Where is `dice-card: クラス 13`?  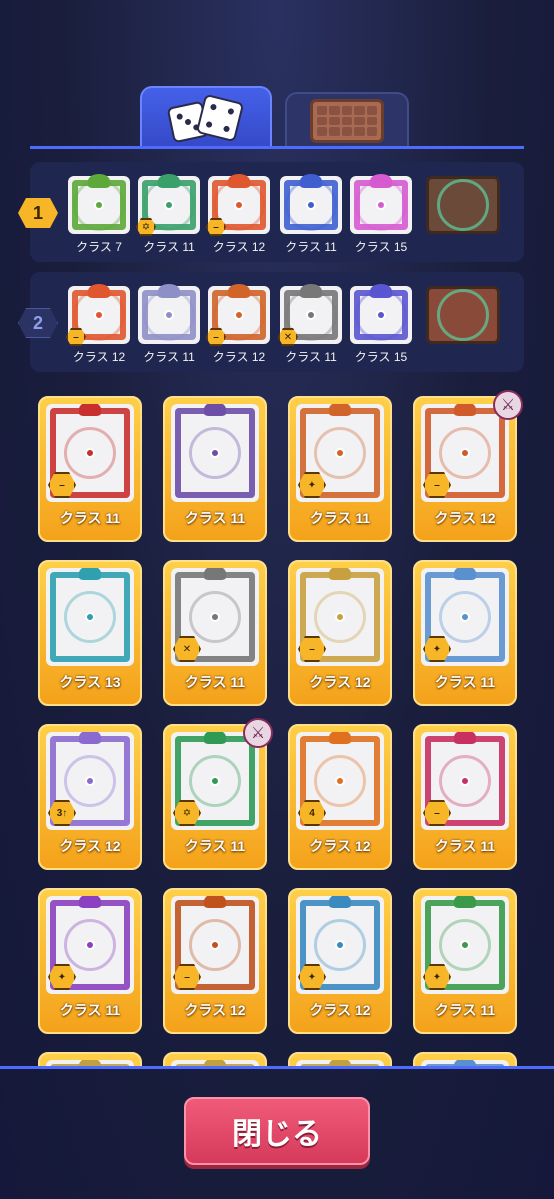 dice-card: クラス 13 is located at coordinates (90, 633).